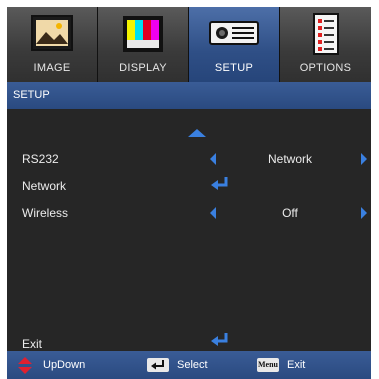 The image size is (379, 379). I want to click on tab-display: DISPLAY, so click(143, 44).